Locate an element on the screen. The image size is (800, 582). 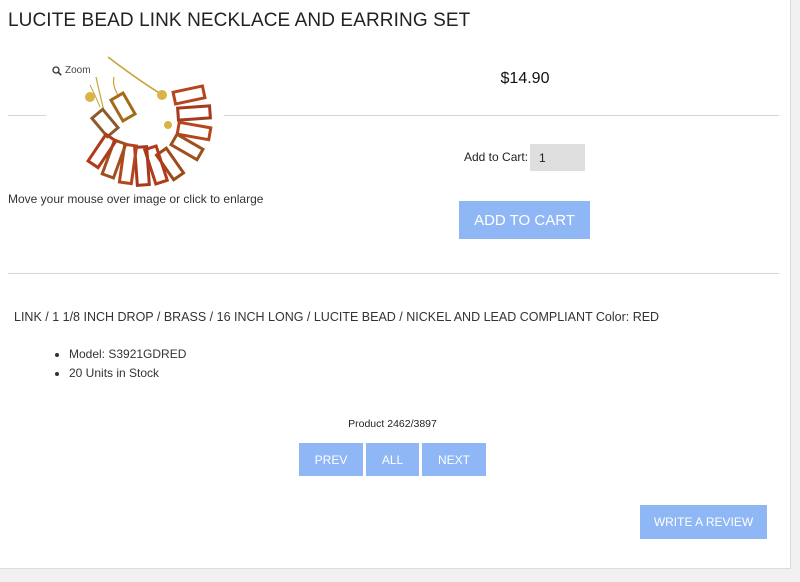
zoom-hint: Zoom is located at coordinates (71, 70).